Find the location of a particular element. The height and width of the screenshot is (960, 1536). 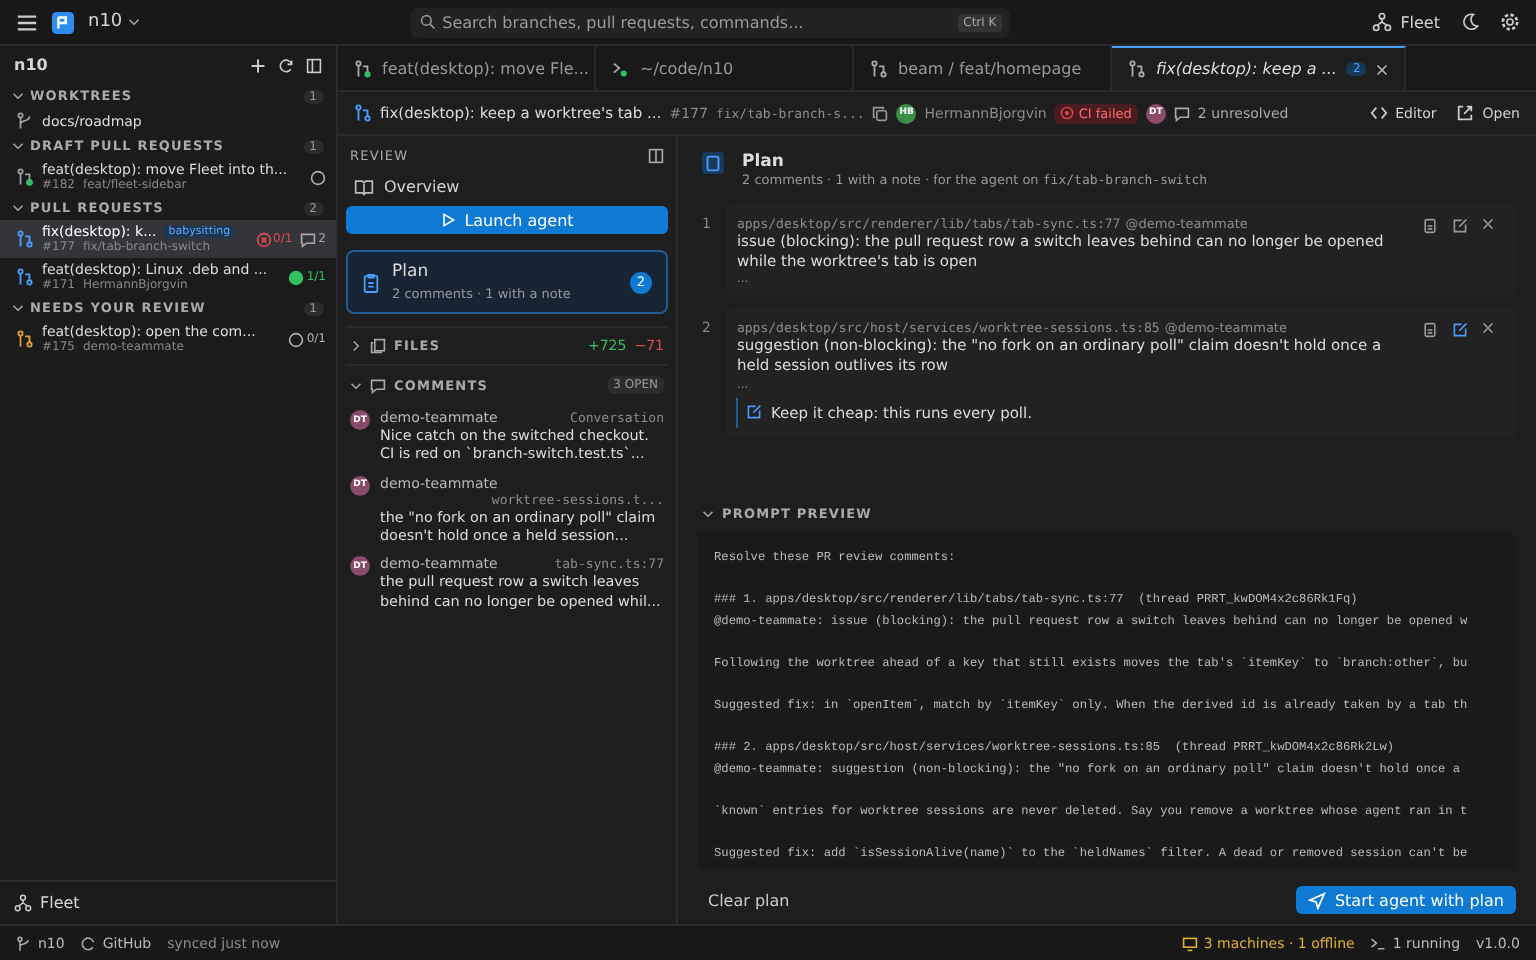

fleet-link: Fleet is located at coordinates (47, 903).